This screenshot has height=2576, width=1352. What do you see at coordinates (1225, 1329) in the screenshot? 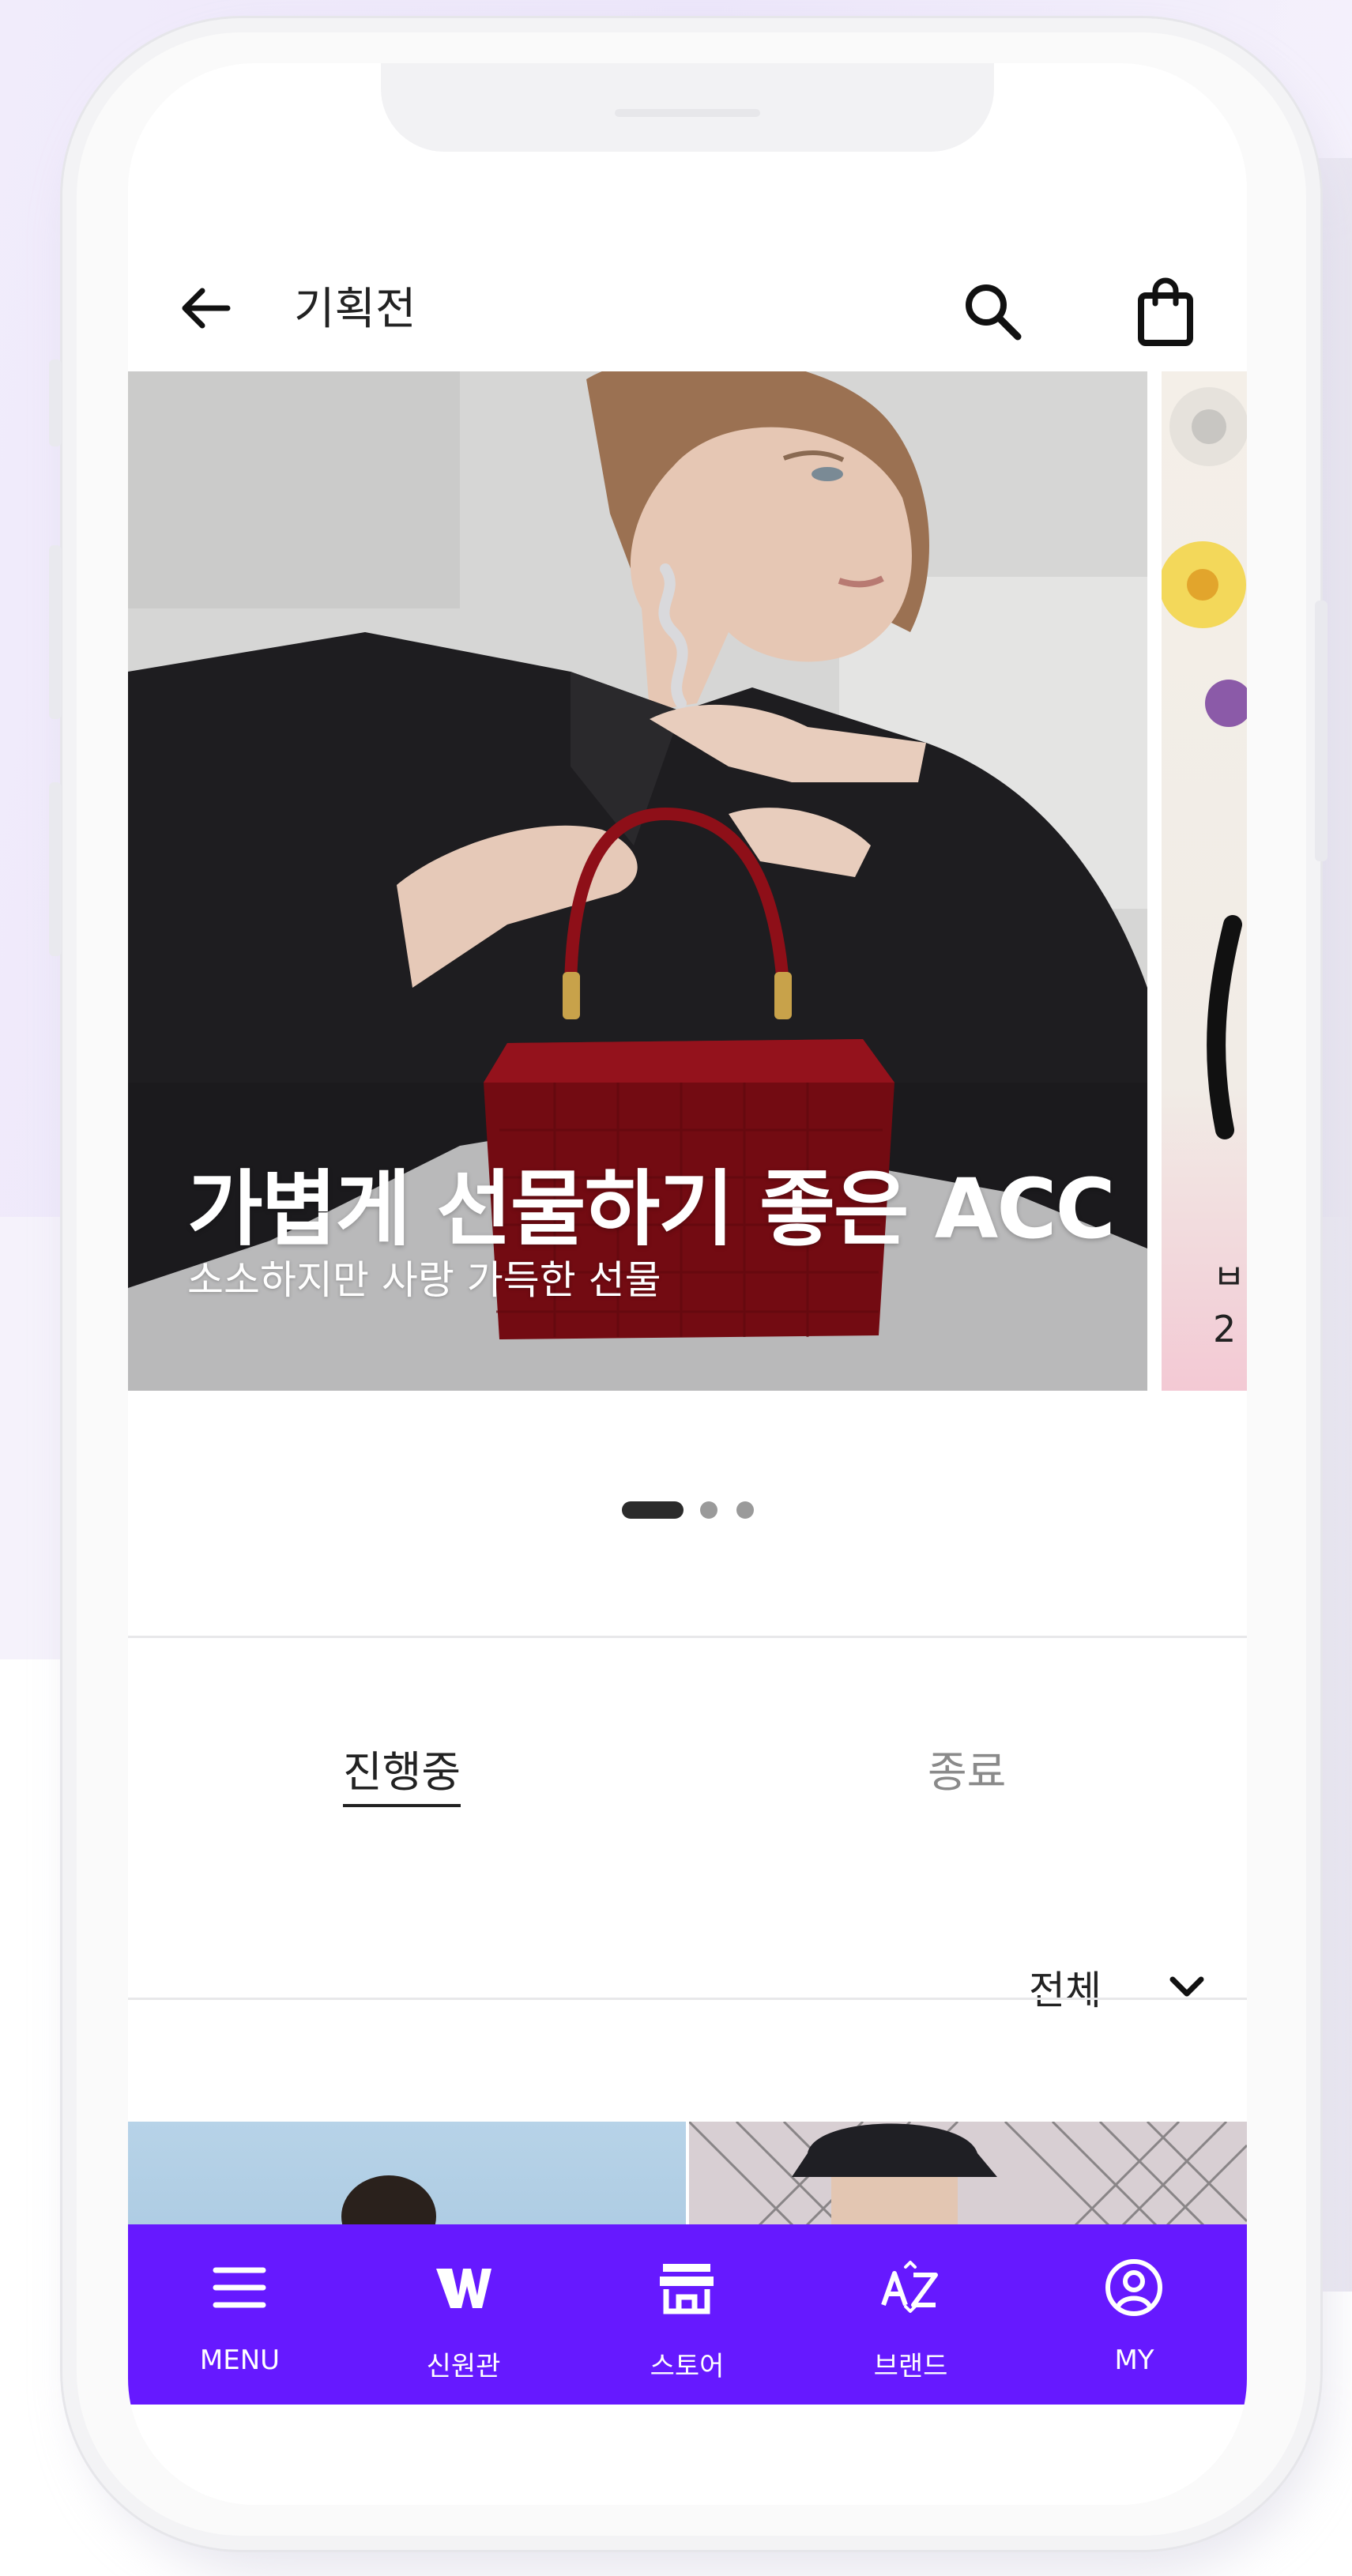
I see `next-slide-subtitle-peek: 2` at bounding box center [1225, 1329].